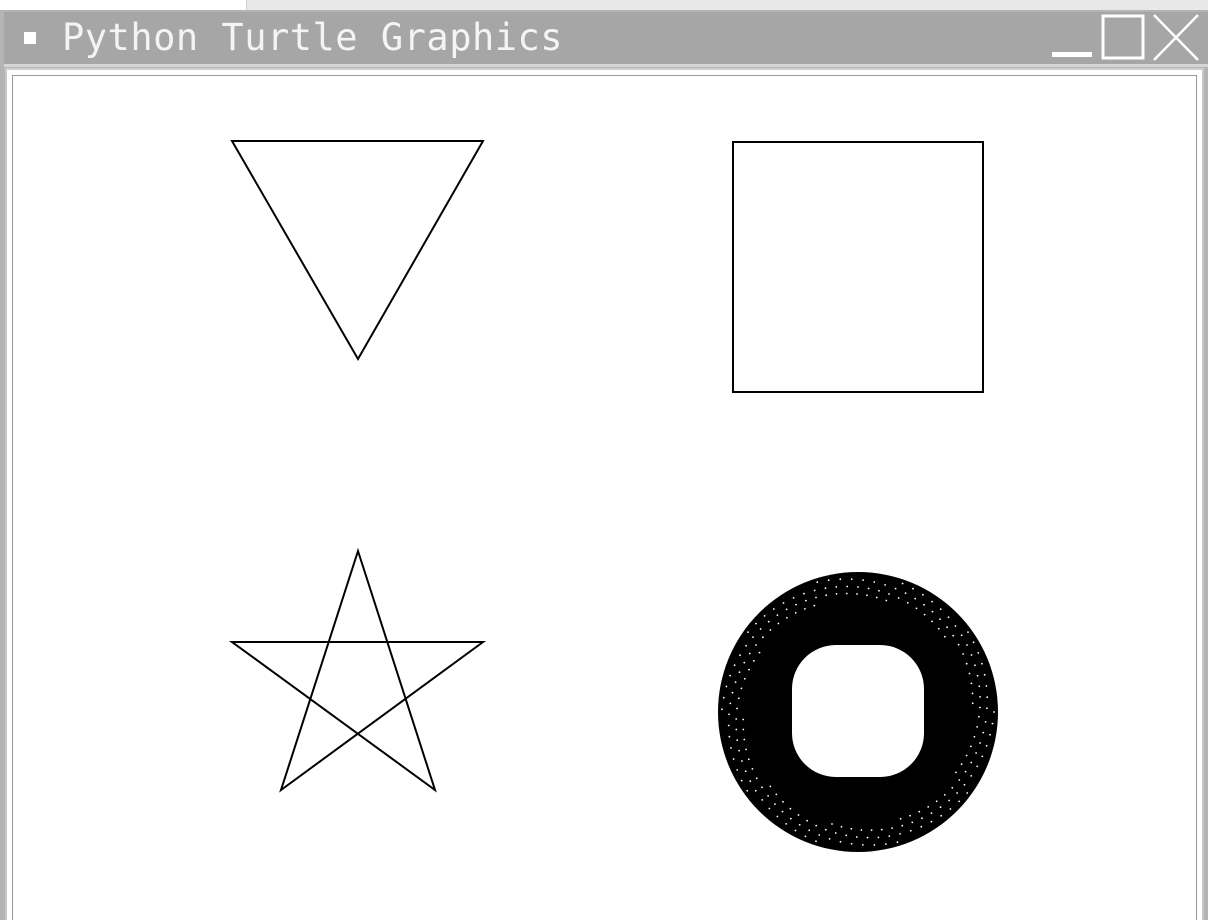  I want to click on window-controls, so click(1128, 38).